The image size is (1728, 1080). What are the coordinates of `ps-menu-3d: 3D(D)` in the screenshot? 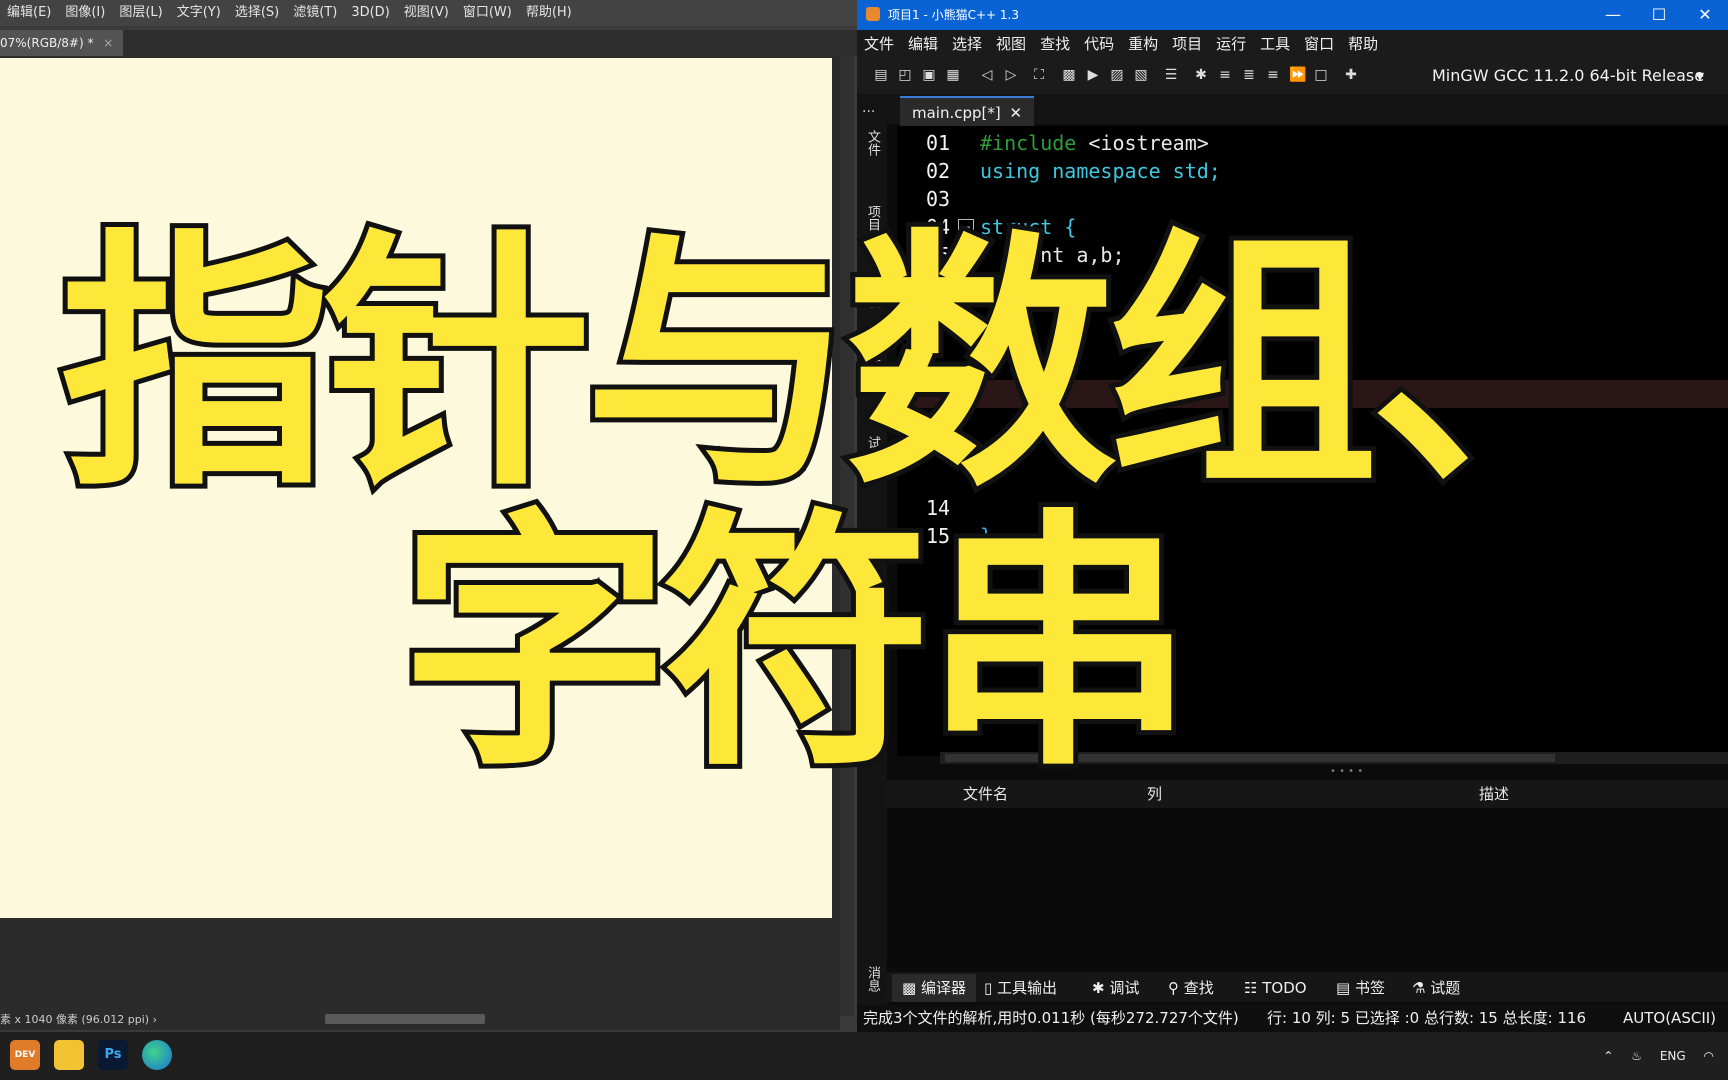 It's located at (370, 13).